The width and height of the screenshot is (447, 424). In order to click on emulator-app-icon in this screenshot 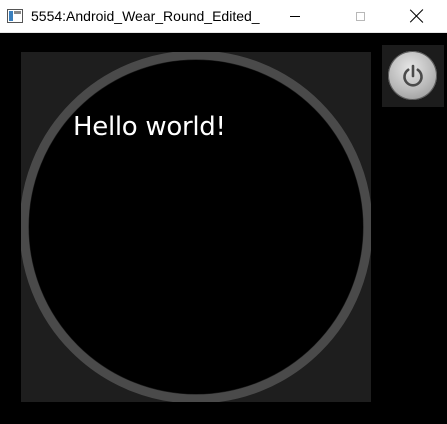, I will do `click(15, 16)`.